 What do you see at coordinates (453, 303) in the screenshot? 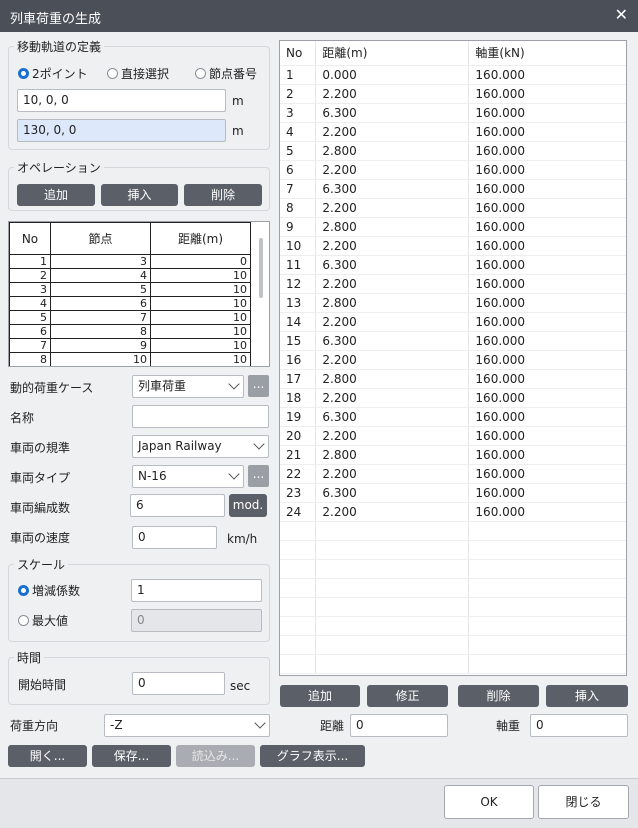
I see `table-row: 13 2.800 160.000` at bounding box center [453, 303].